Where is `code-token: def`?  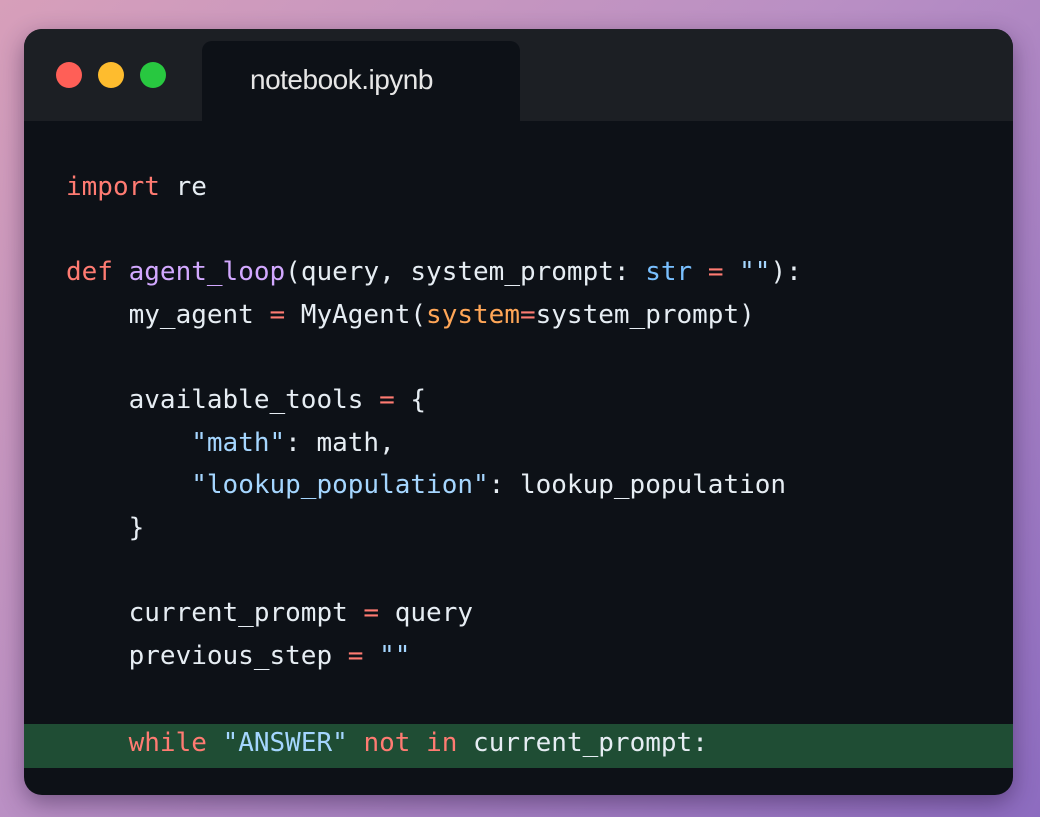
code-token: def is located at coordinates (89, 272).